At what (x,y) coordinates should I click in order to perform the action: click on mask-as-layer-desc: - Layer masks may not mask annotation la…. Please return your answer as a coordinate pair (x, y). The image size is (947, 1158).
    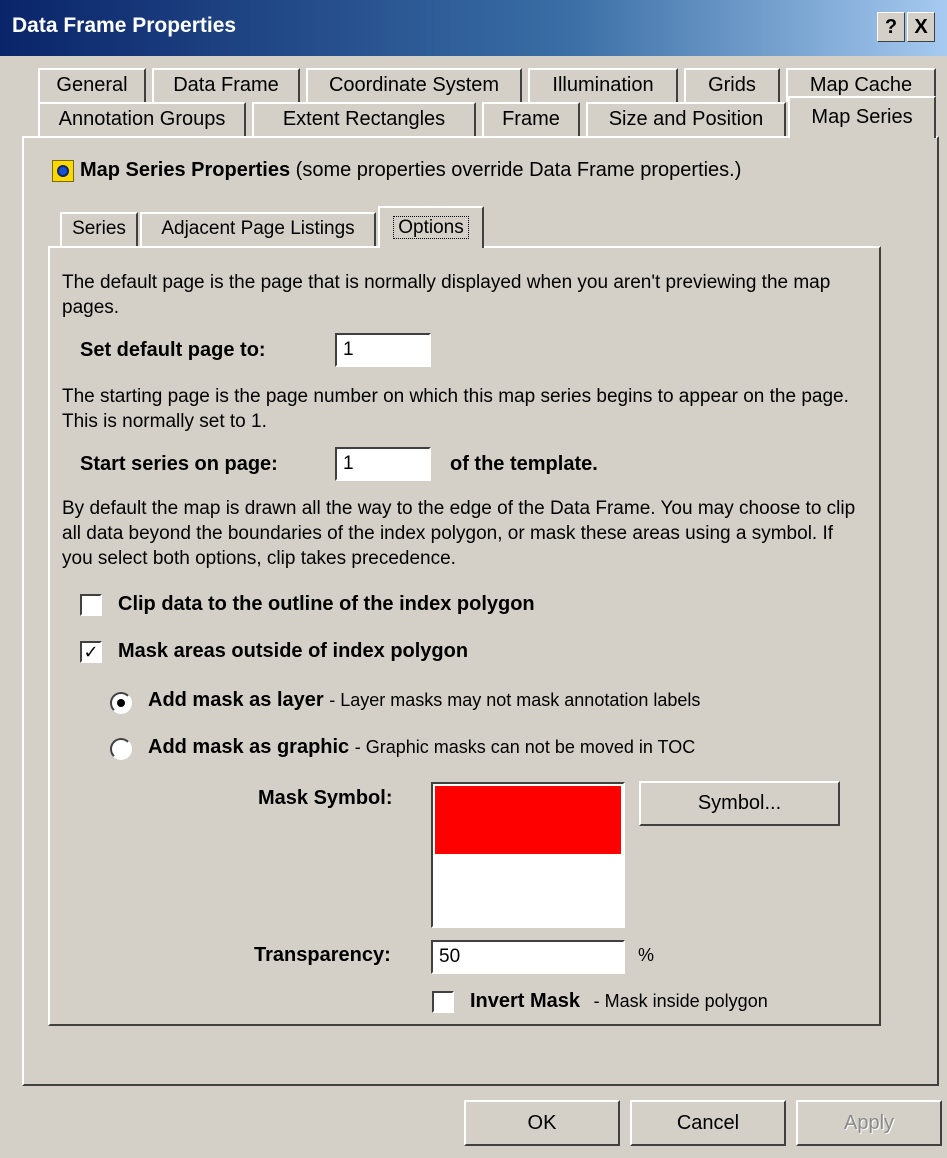
    Looking at the image, I should click on (515, 700).